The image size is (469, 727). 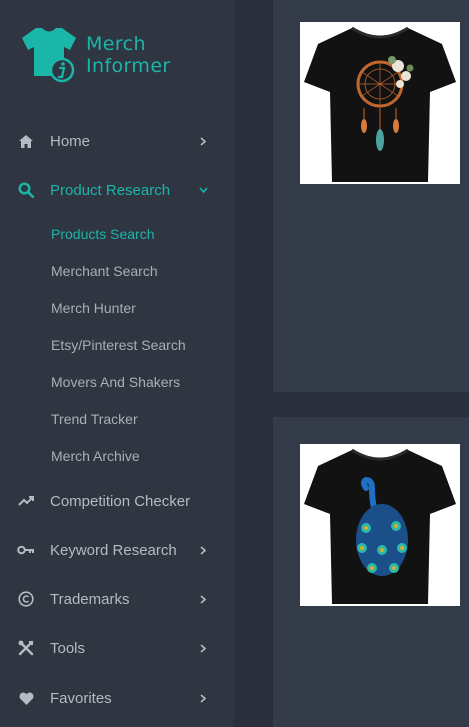 I want to click on nav-label-product-research: Product Research, so click(x=110, y=190).